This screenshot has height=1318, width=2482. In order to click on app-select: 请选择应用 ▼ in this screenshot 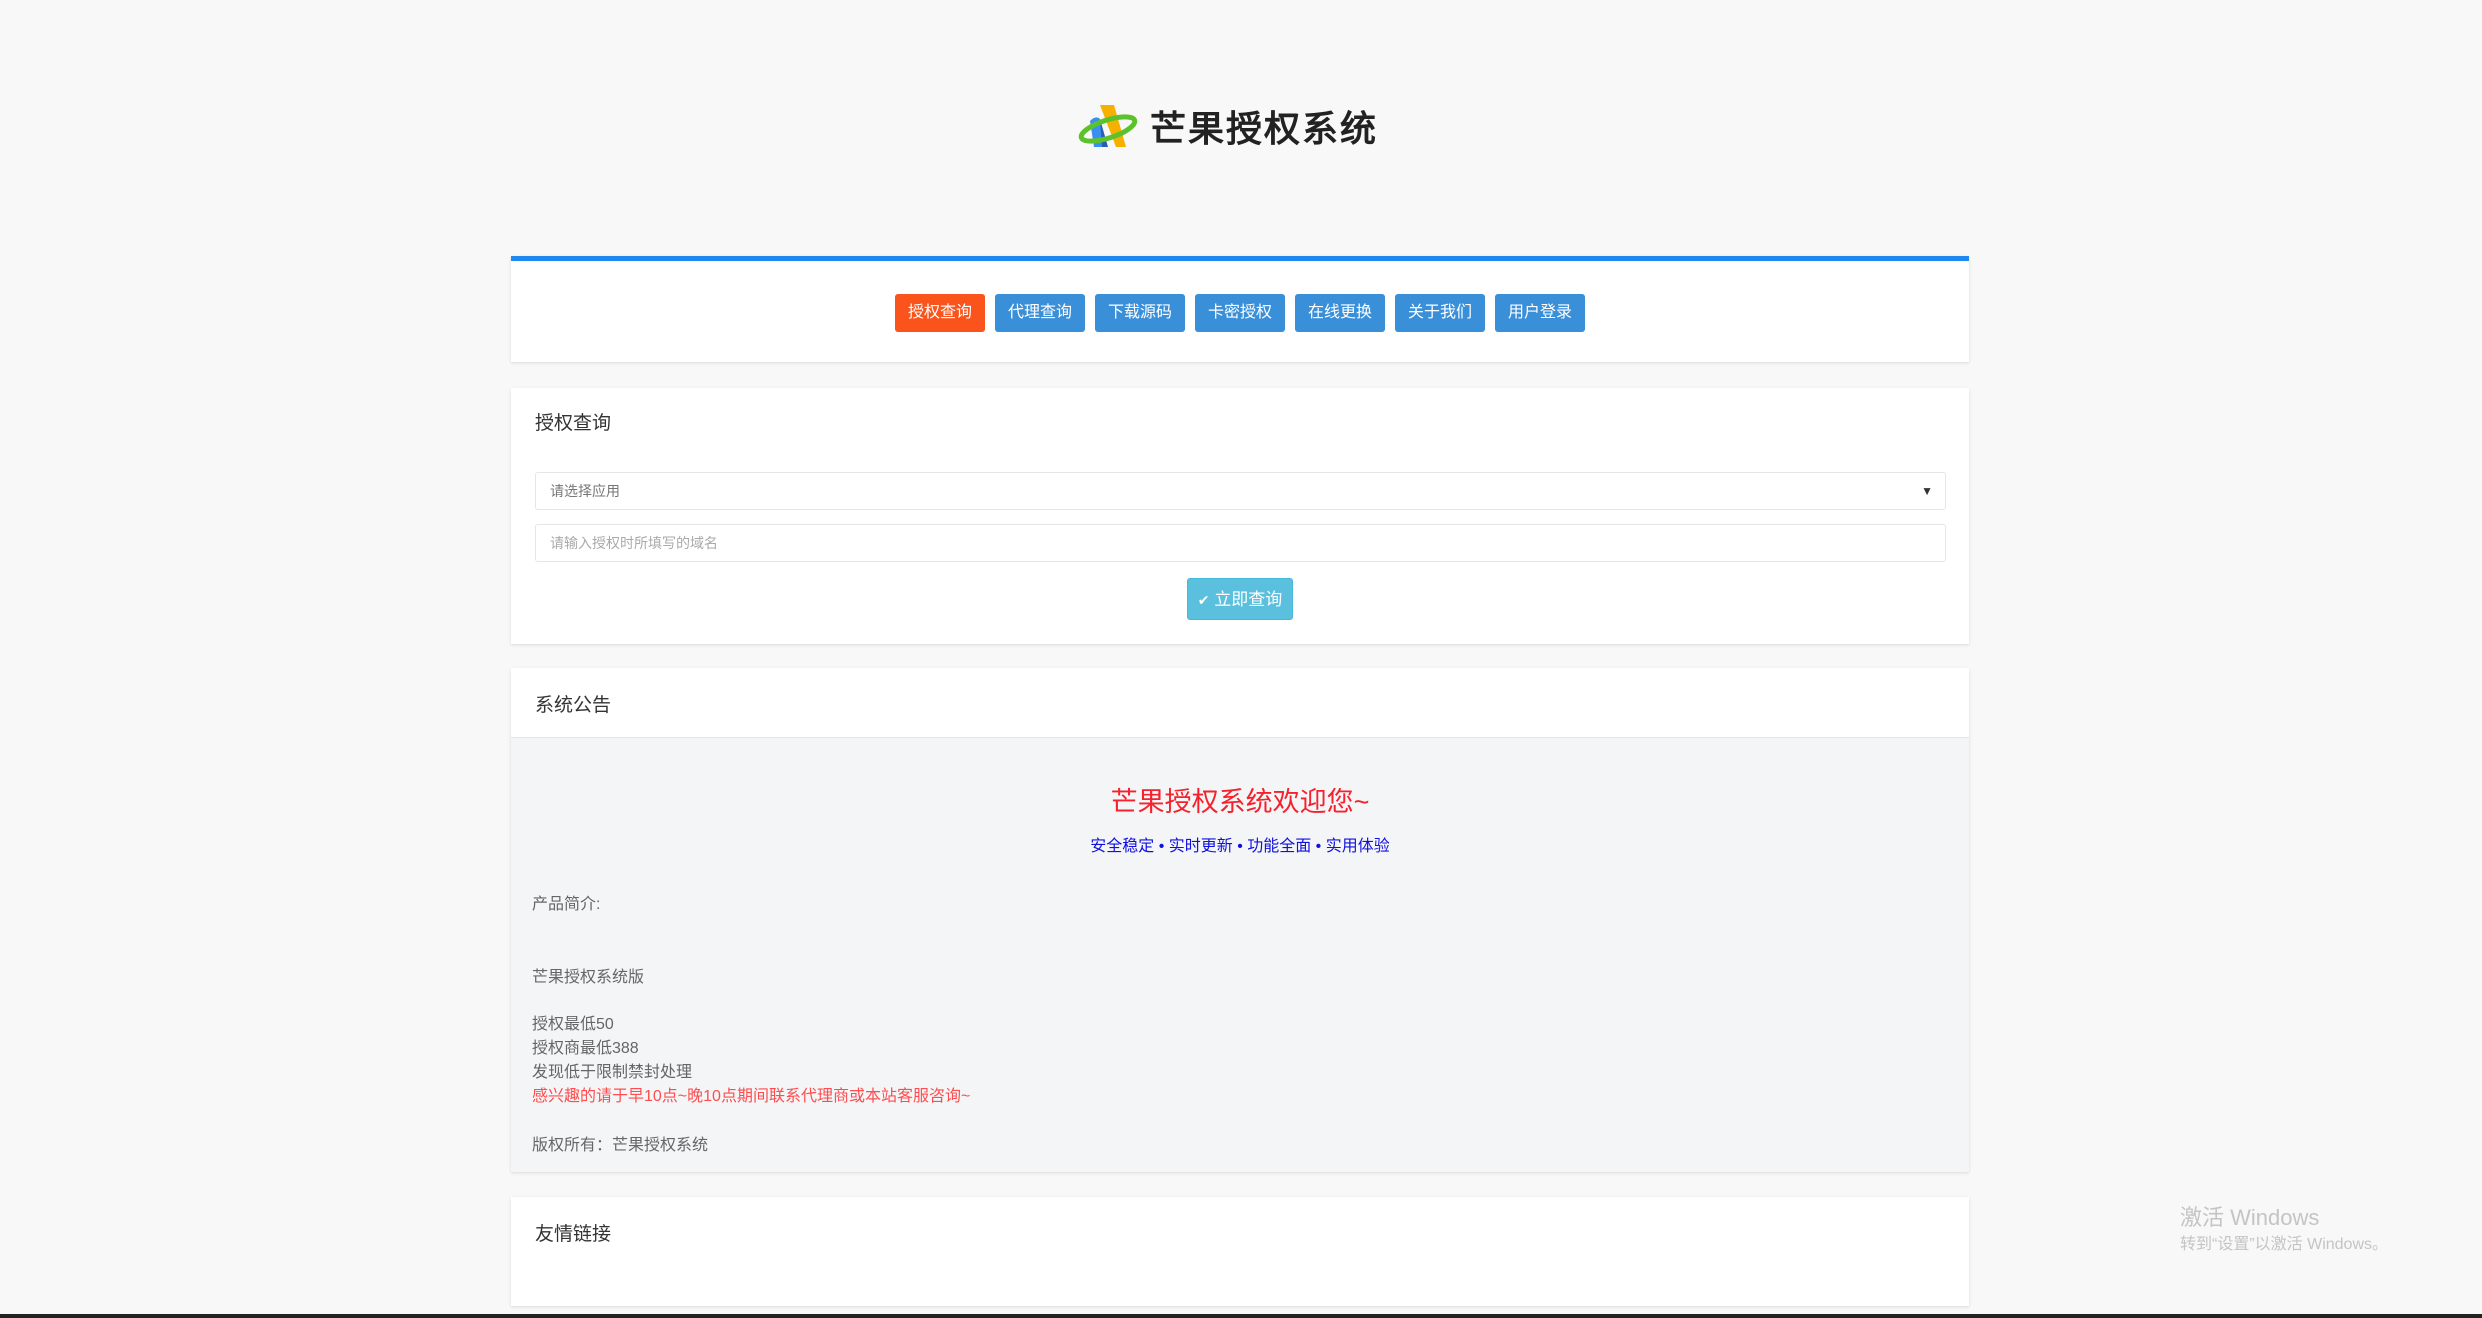, I will do `click(1240, 491)`.